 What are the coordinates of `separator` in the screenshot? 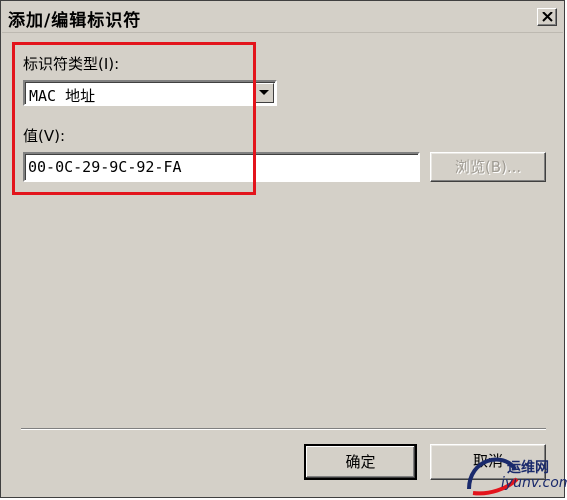 It's located at (283, 429).